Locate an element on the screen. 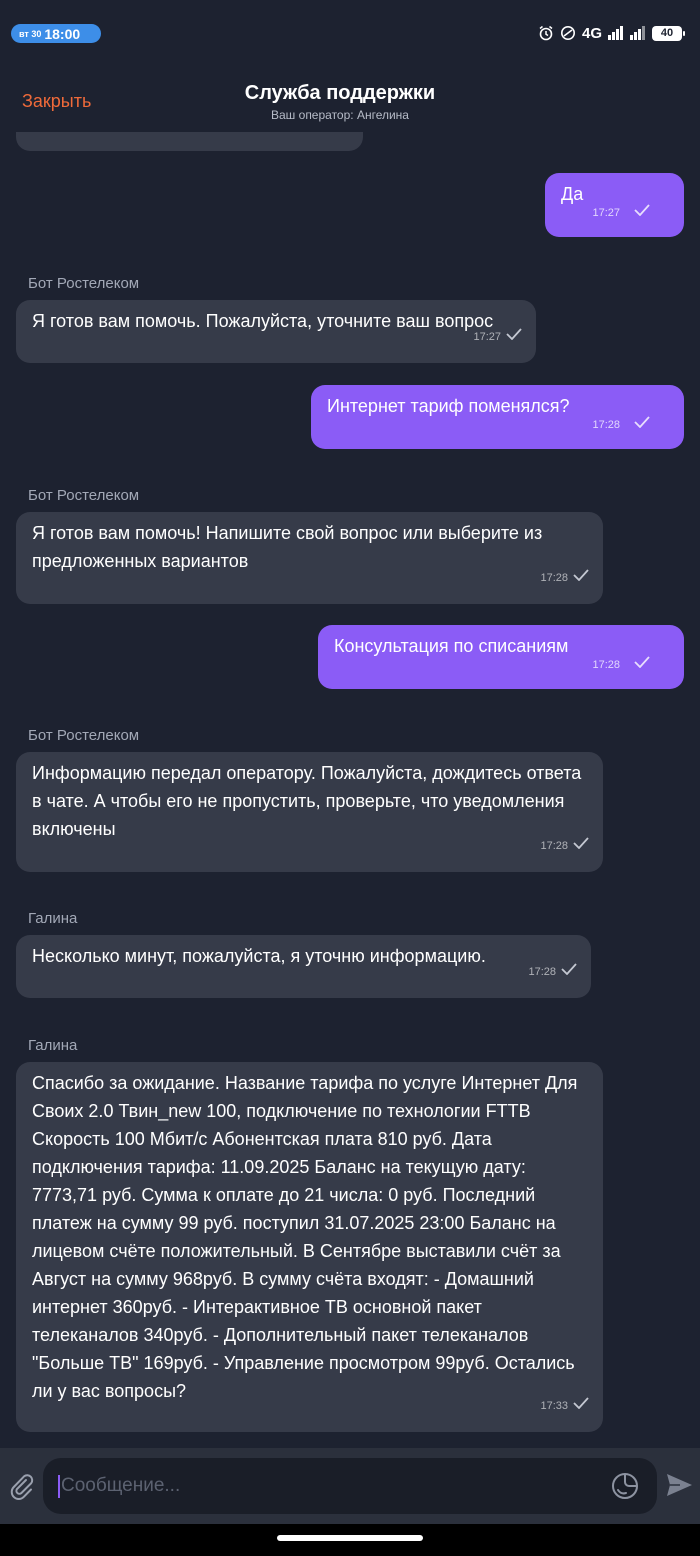 Image resolution: width=700 pixels, height=1556 pixels. status-icons: 4G 40 is located at coordinates (611, 33).